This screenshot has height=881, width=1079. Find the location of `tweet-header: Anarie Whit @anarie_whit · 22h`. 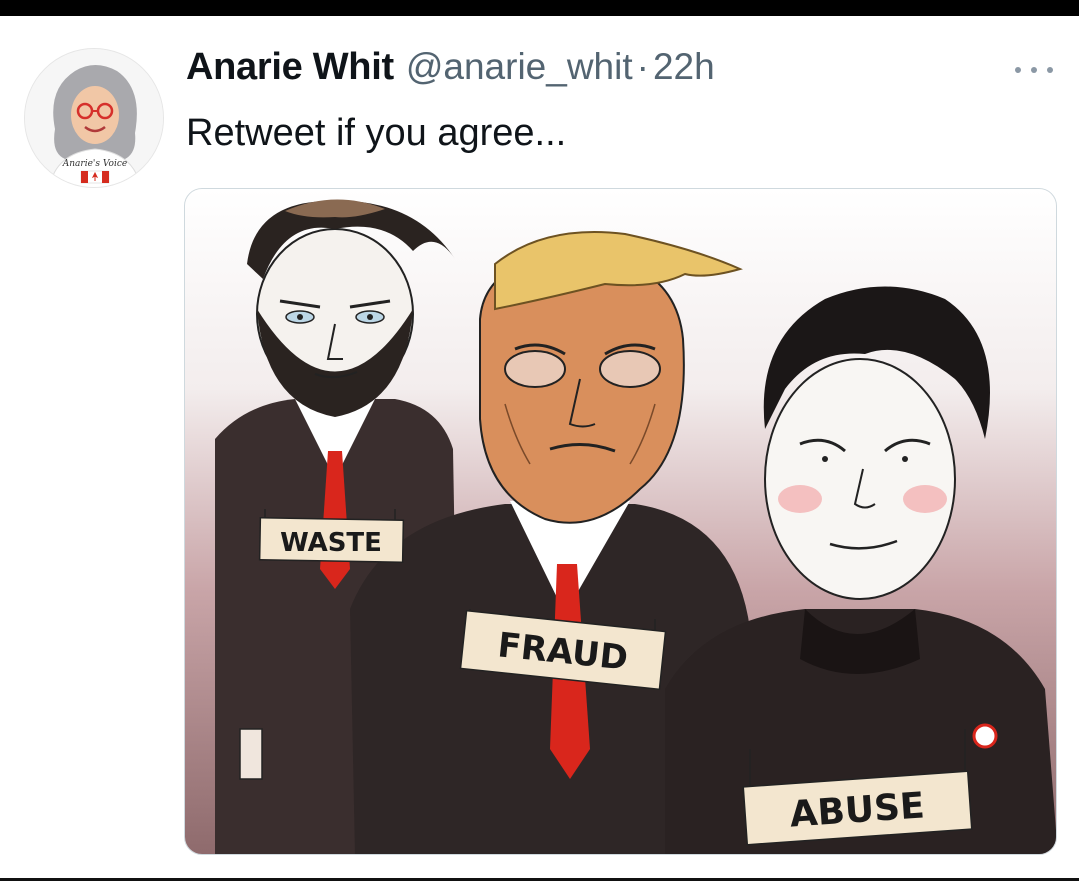

tweet-header: Anarie Whit @anarie_whit · 22h is located at coordinates (450, 72).